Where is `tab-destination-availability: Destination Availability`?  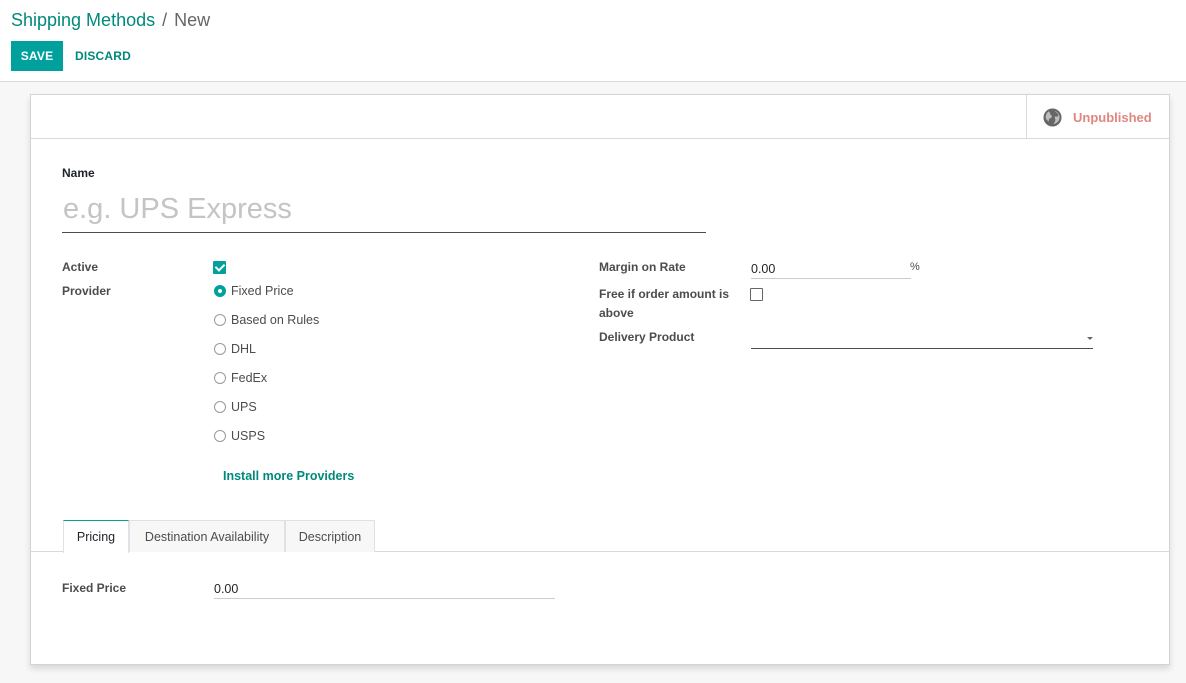
tab-destination-availability: Destination Availability is located at coordinates (207, 536).